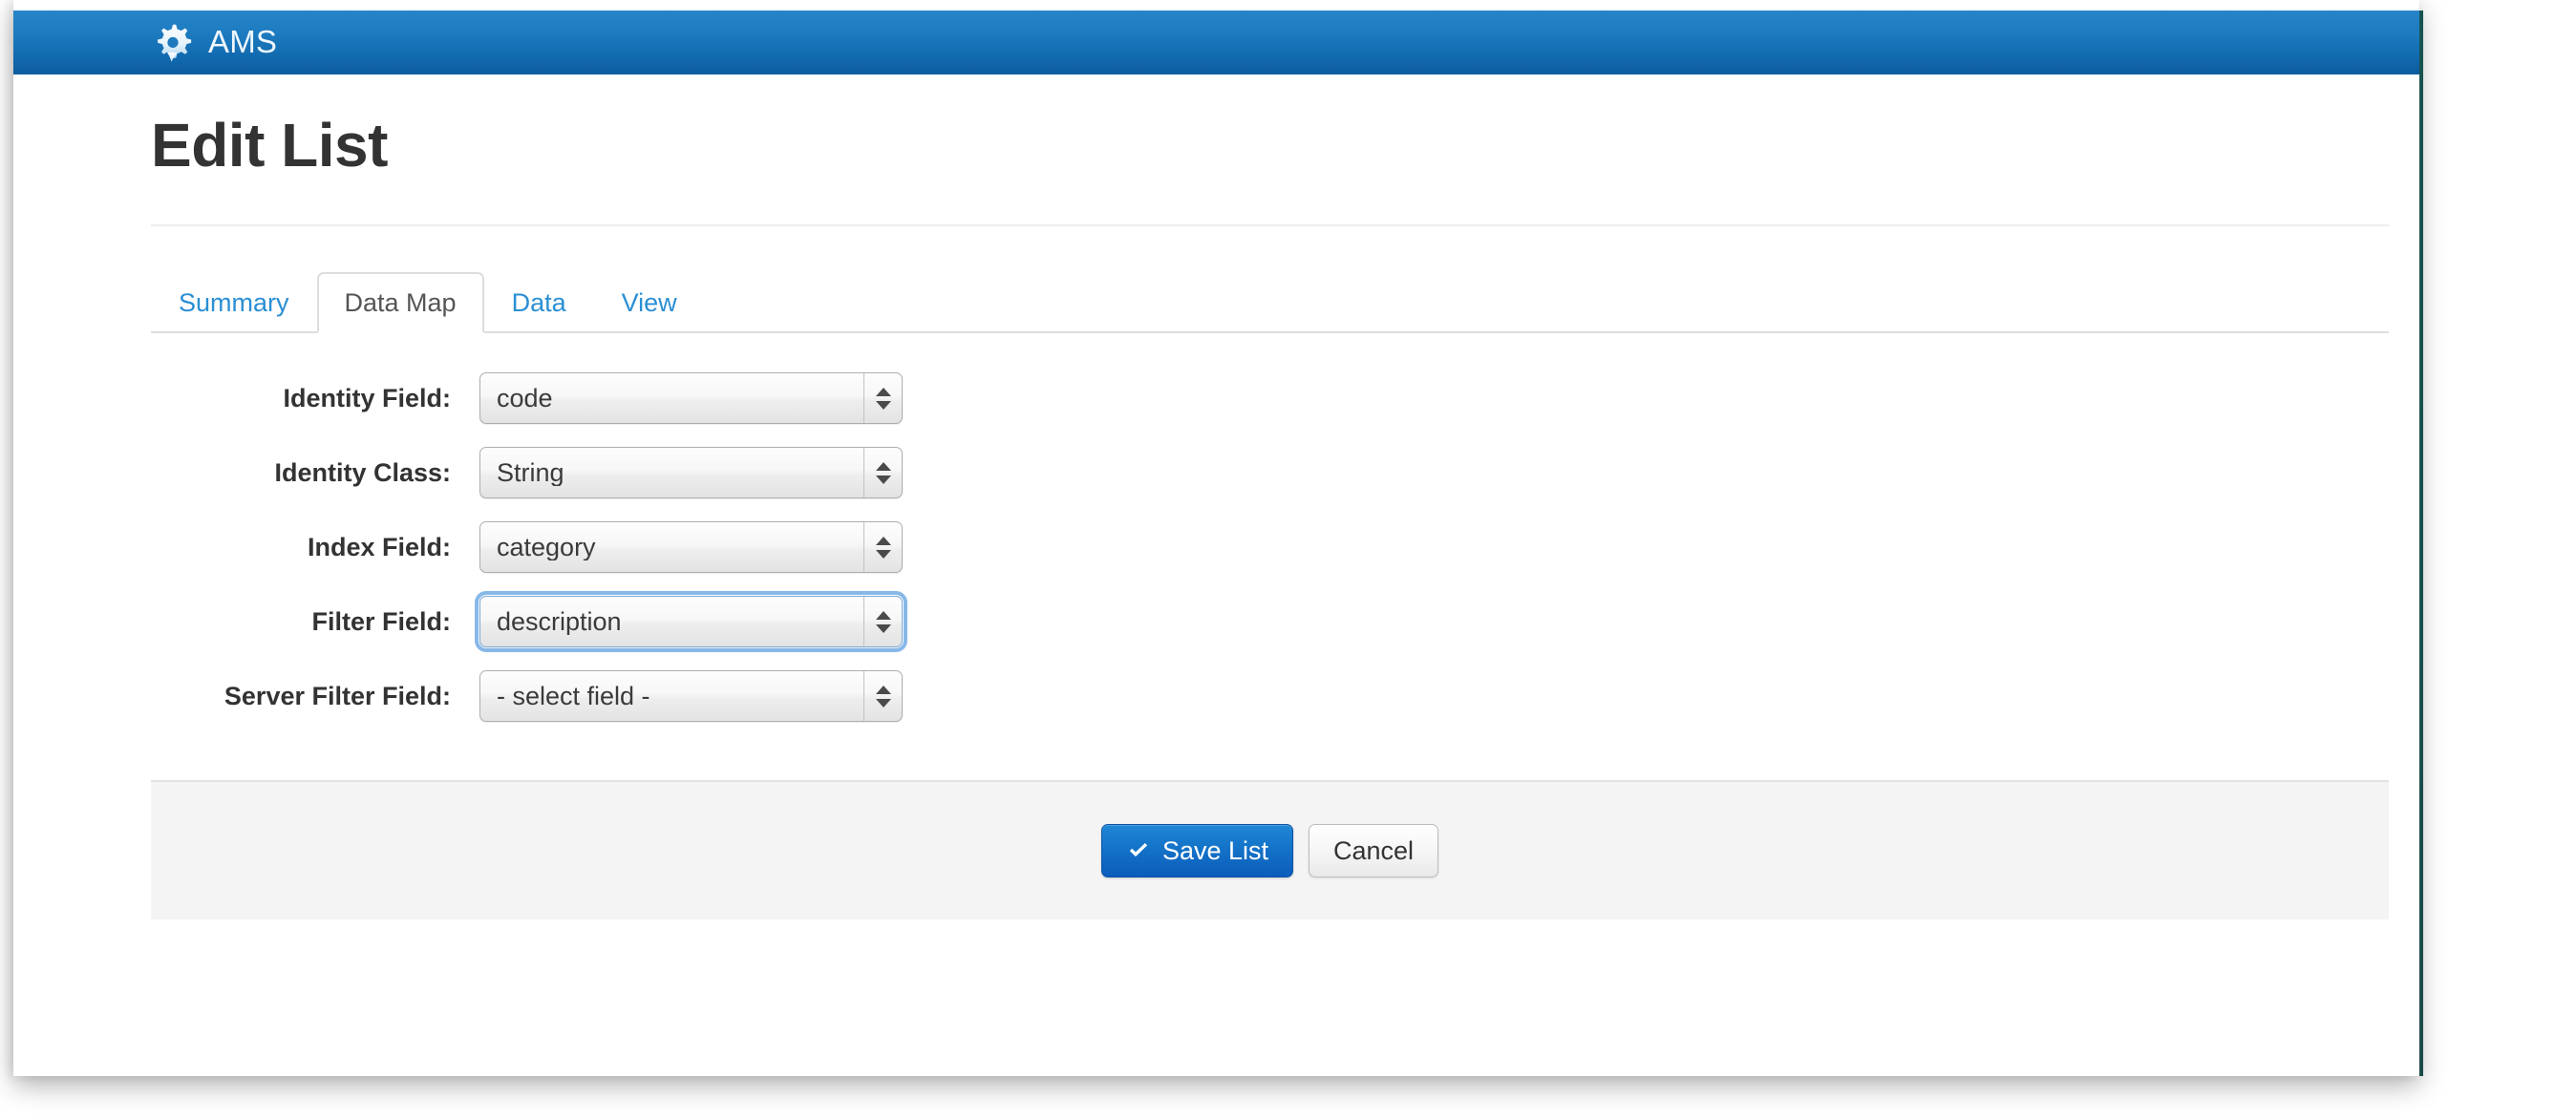  Describe the element at coordinates (691, 622) in the screenshot. I see `filter-field-select: description` at that location.